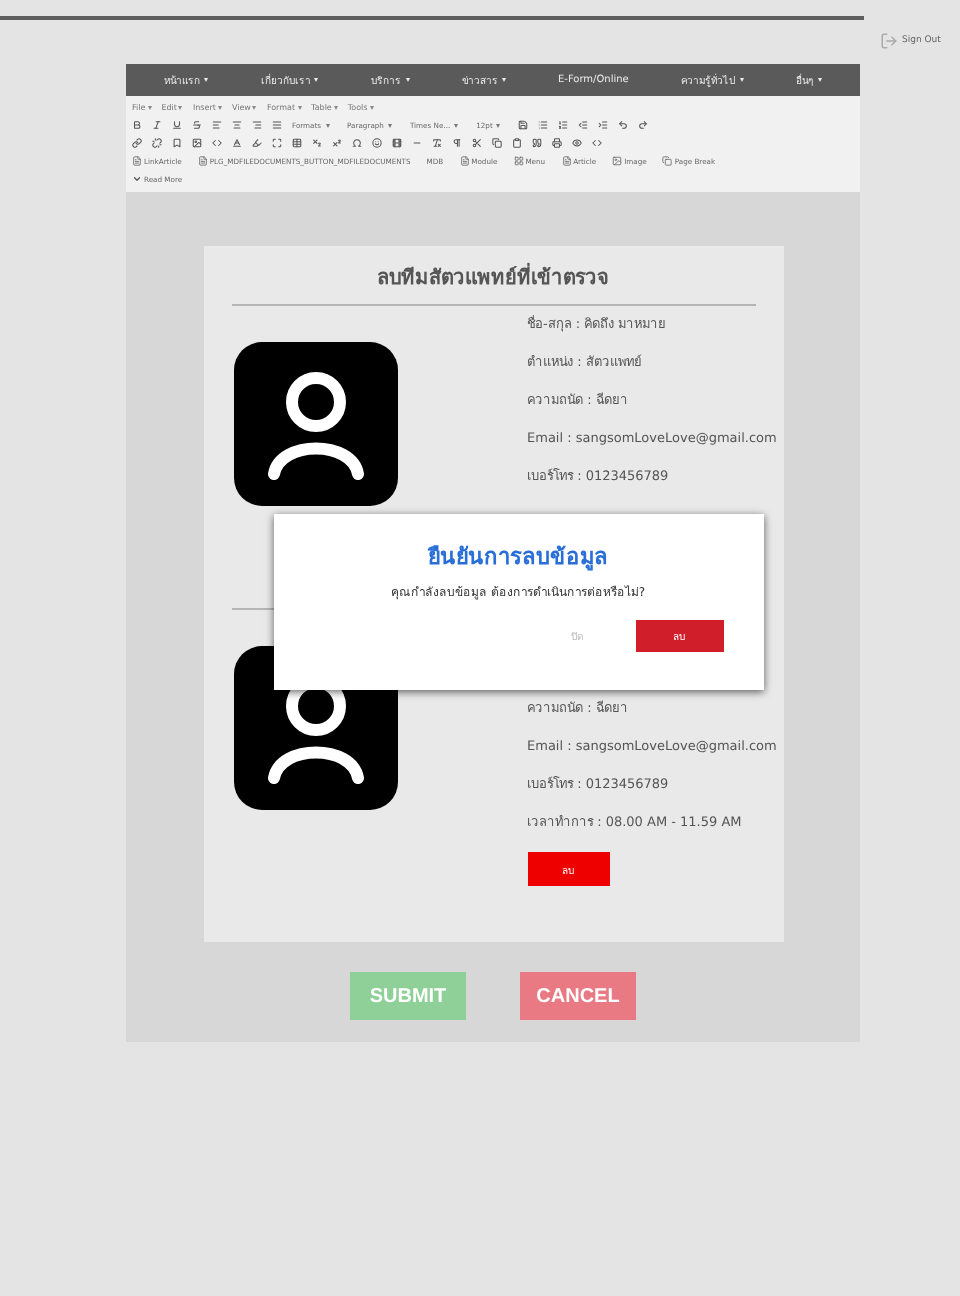 Image resolution: width=960 pixels, height=1296 pixels. I want to click on redo-icon, so click(643, 125).